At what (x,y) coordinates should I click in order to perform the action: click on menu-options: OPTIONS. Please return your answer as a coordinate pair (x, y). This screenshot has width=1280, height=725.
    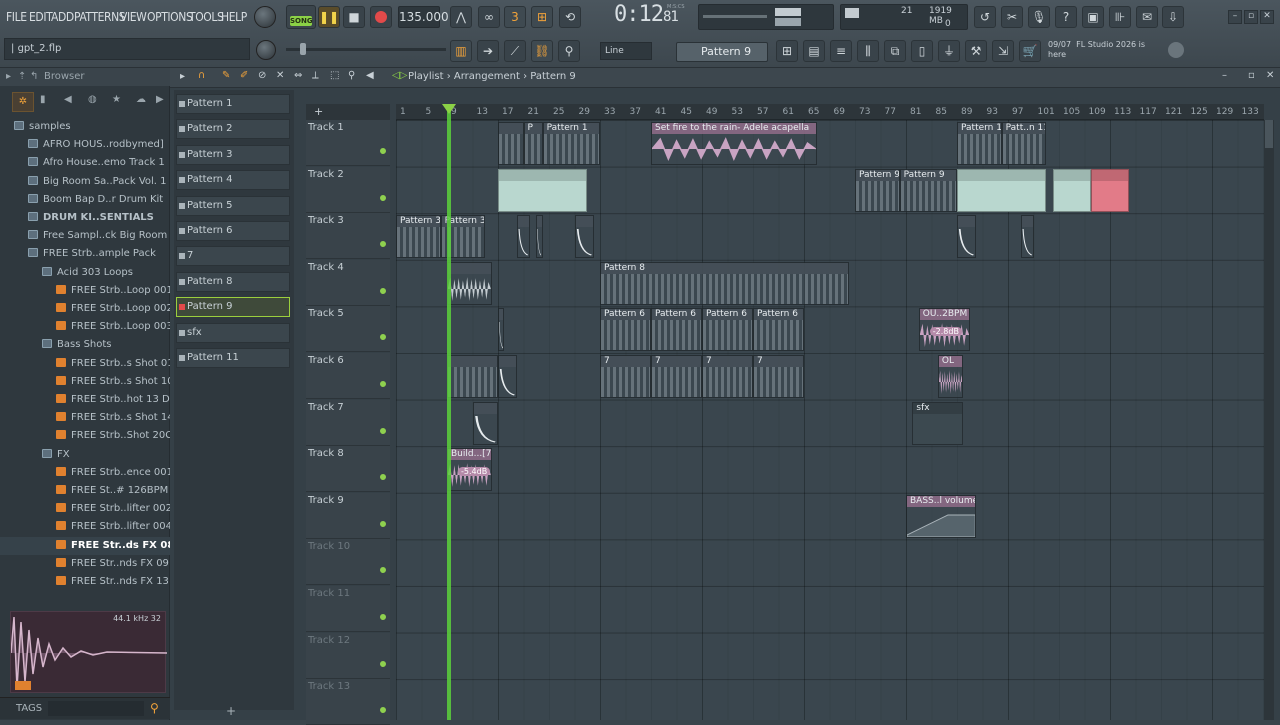
    Looking at the image, I should click on (170, 17).